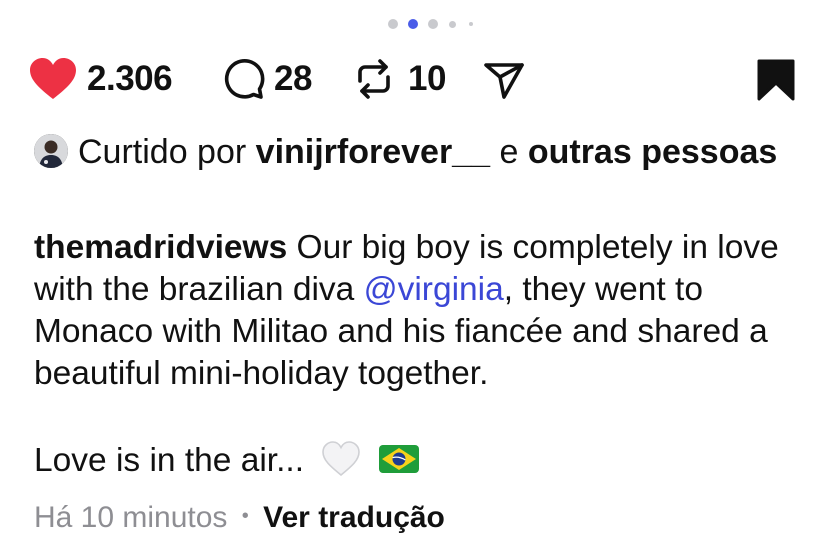  I want to click on repost-icon, so click(374, 79).